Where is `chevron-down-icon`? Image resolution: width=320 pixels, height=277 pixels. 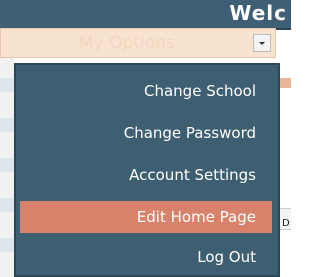
chevron-down-icon is located at coordinates (262, 43).